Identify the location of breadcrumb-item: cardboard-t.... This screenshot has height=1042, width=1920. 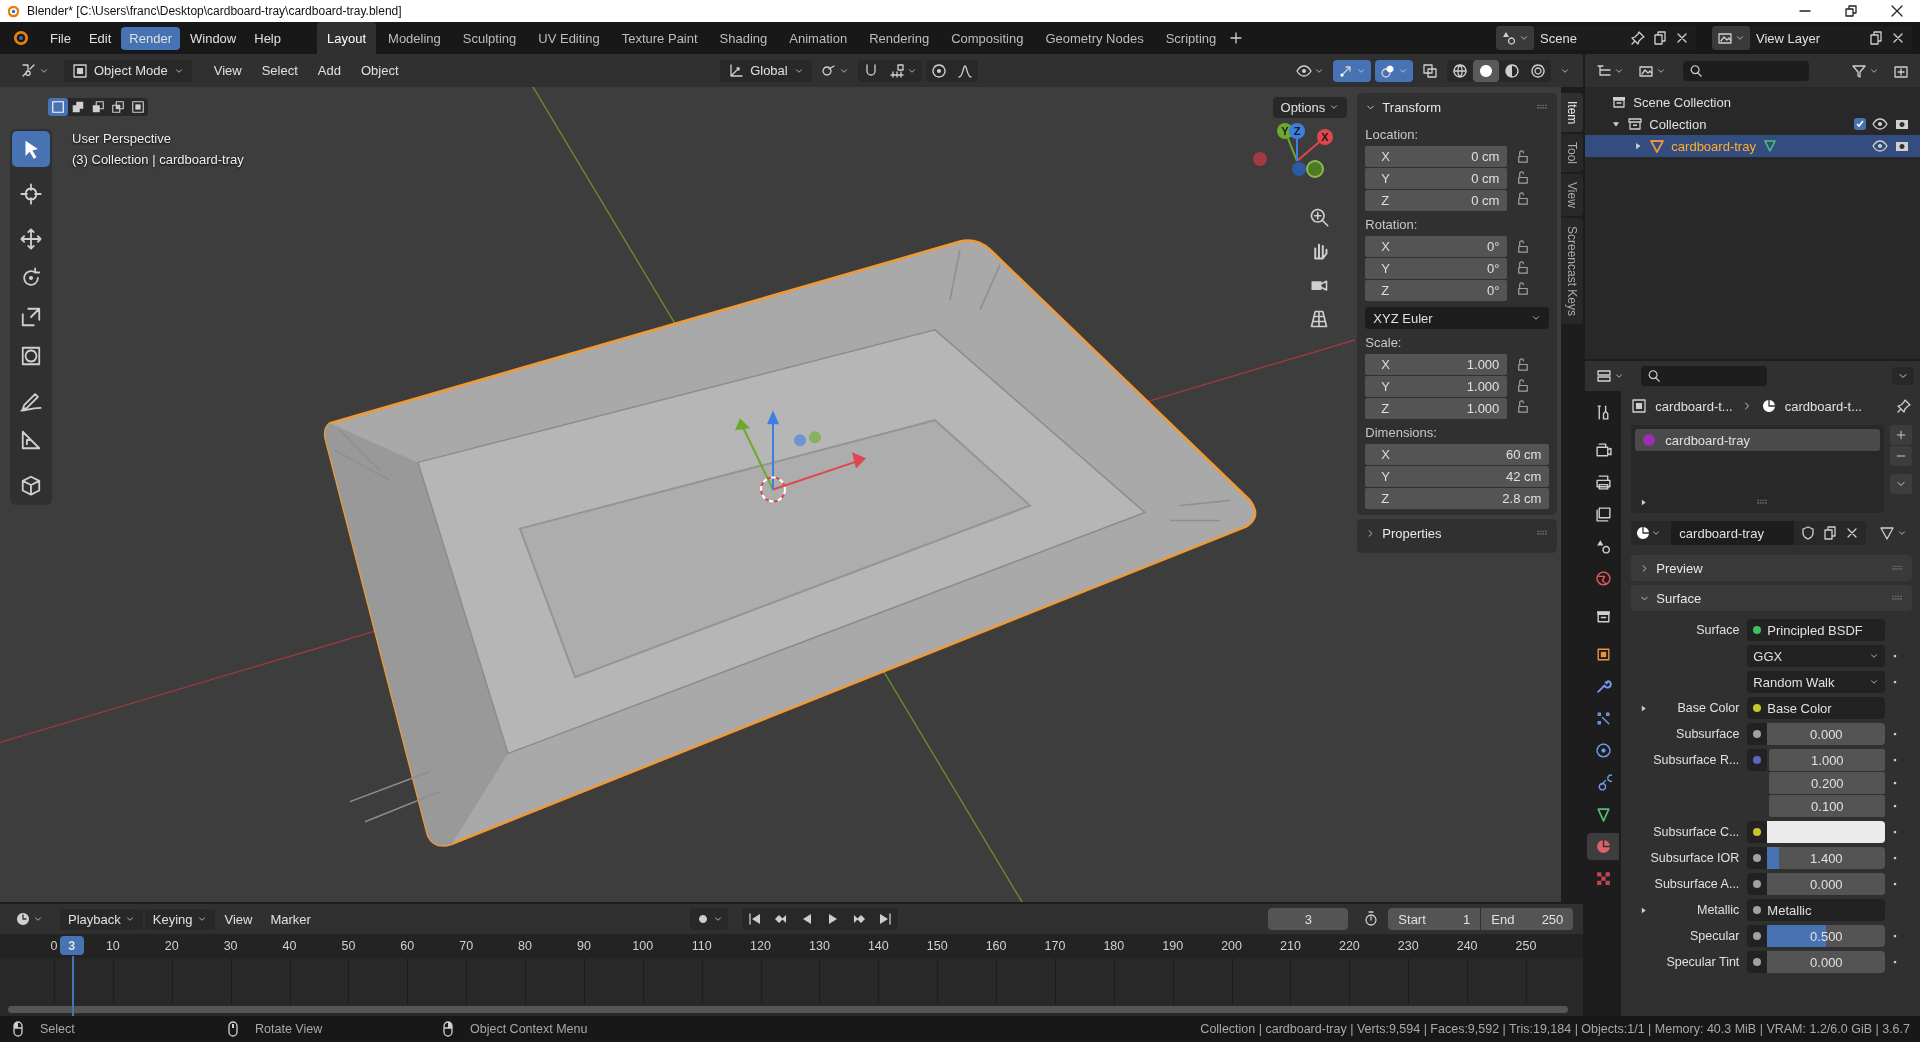
(1823, 406).